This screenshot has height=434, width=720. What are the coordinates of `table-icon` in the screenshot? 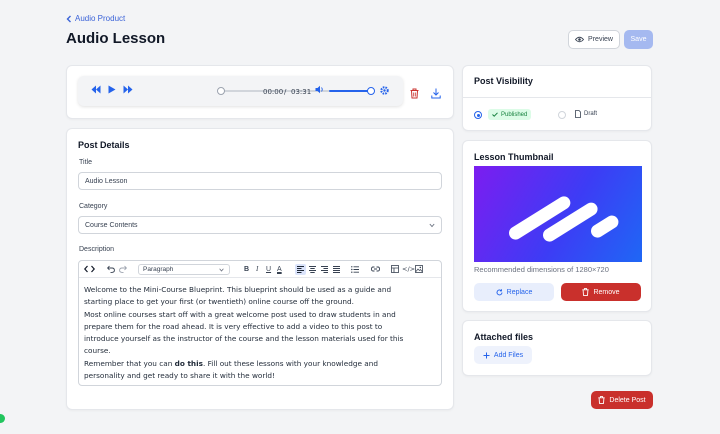 It's located at (395, 269).